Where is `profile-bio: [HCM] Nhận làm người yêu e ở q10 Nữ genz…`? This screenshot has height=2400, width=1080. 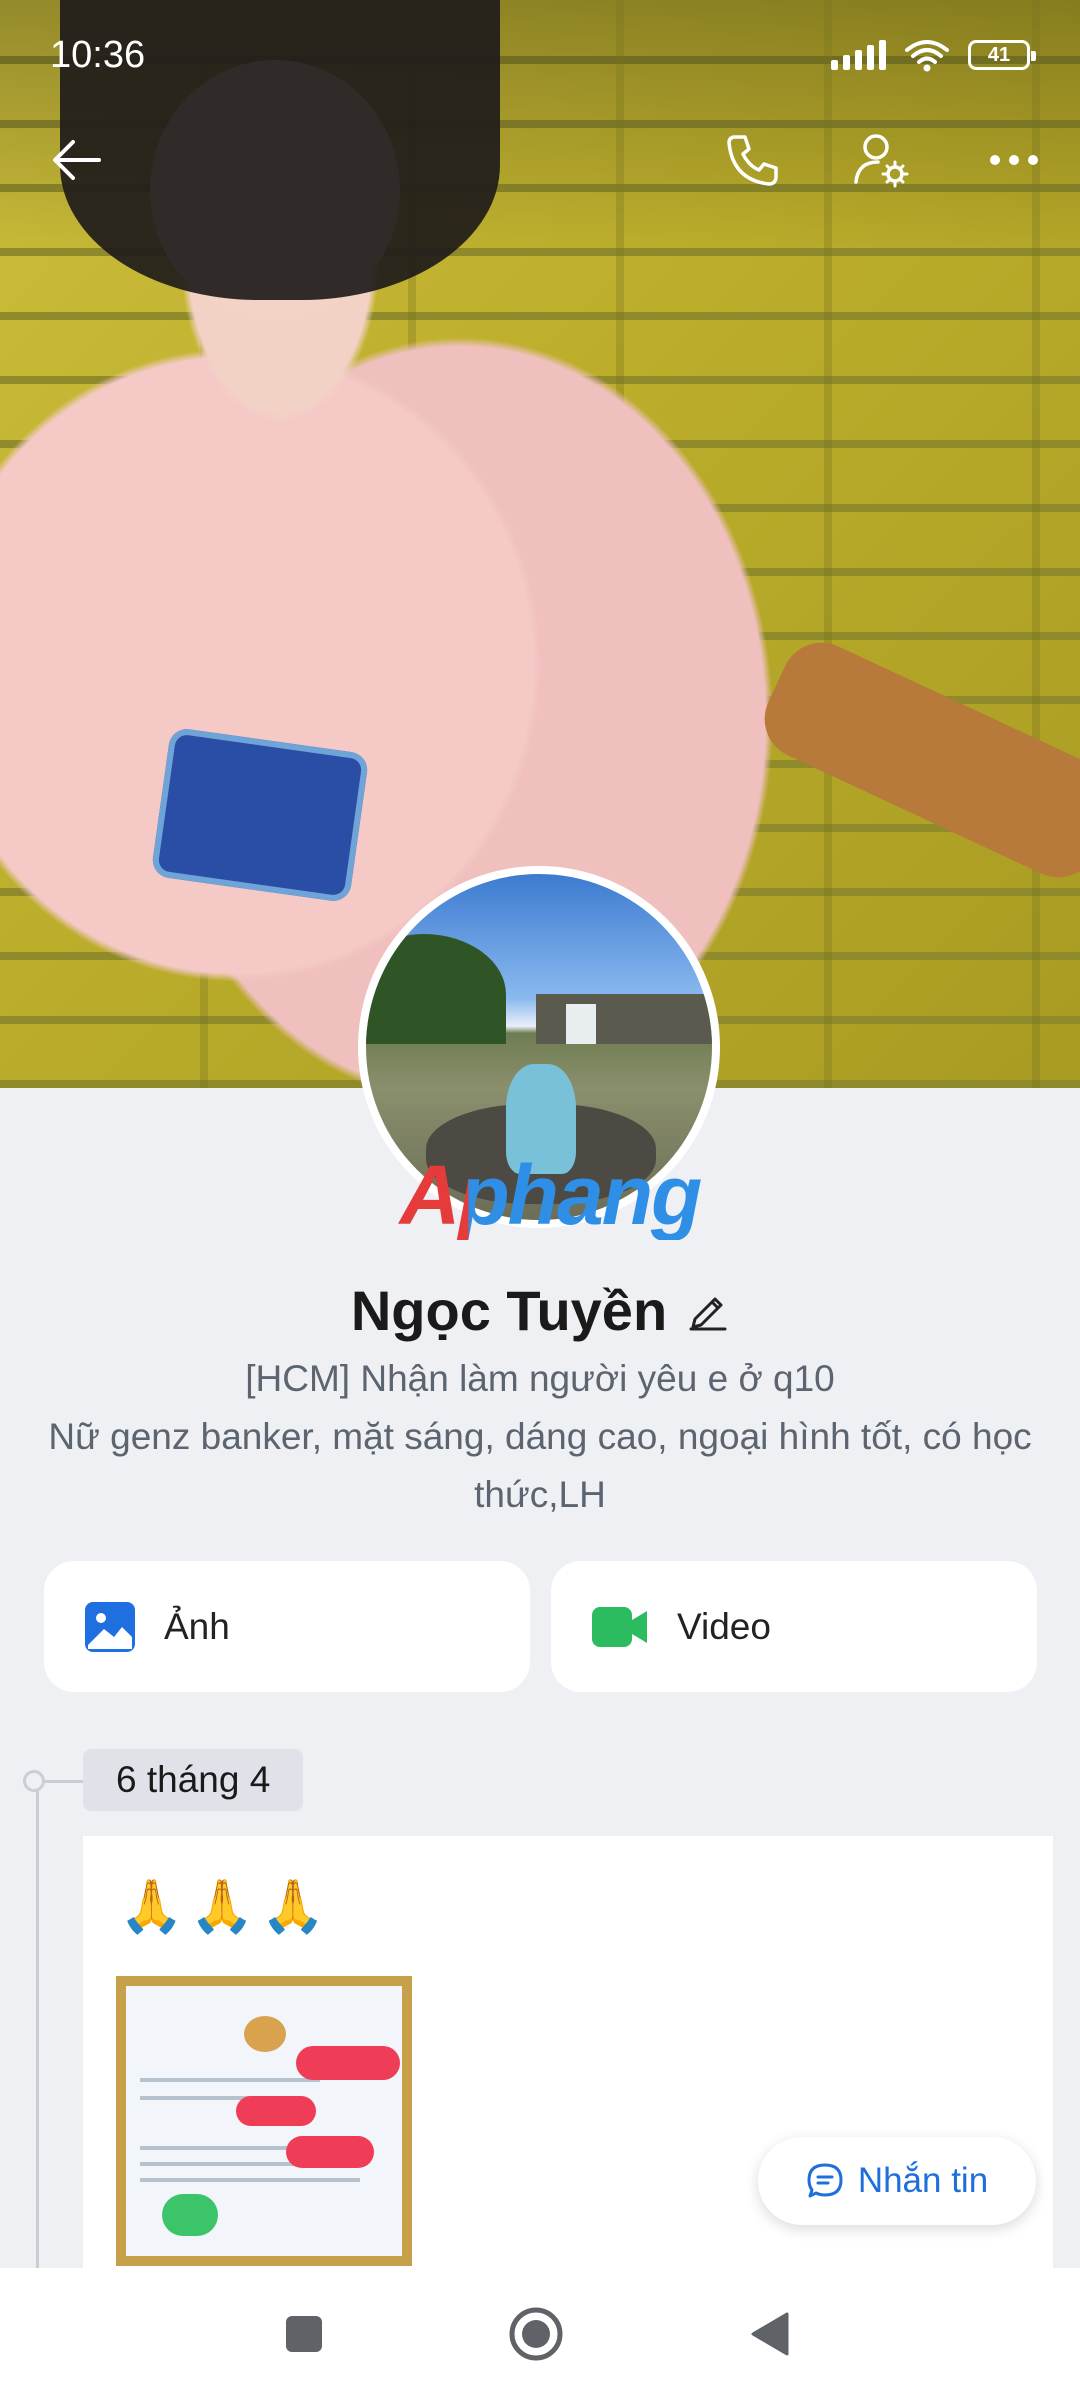
profile-bio: [HCM] Nhận làm người yêu e ở q10 Nữ genz… is located at coordinates (540, 1437).